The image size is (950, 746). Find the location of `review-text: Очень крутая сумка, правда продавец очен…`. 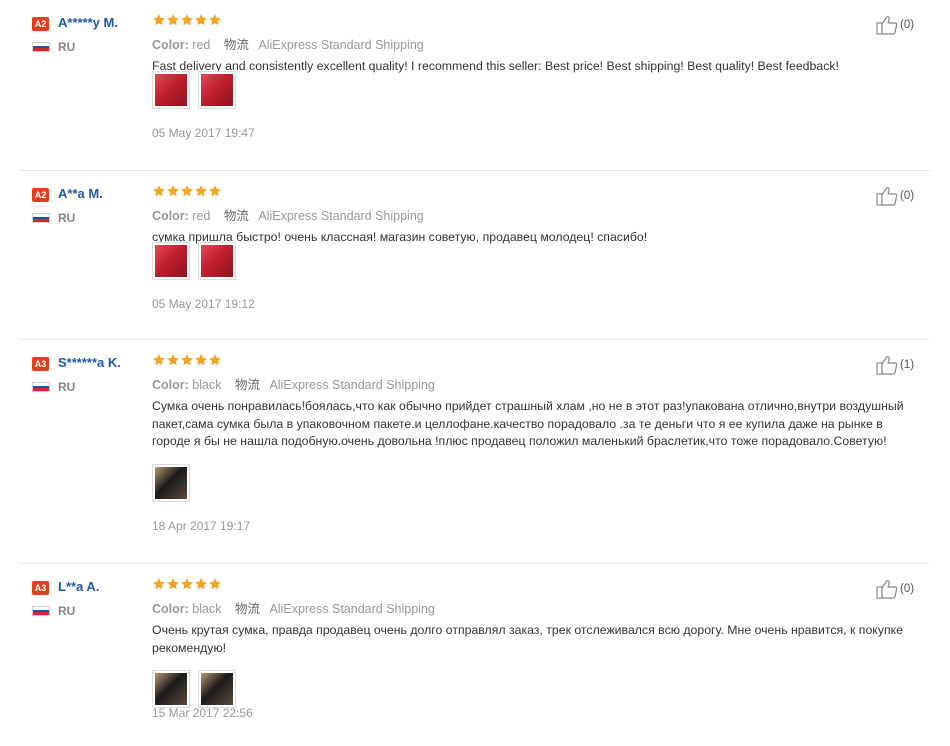

review-text: Очень крутая сумка, правда продавец очен… is located at coordinates (527, 639).